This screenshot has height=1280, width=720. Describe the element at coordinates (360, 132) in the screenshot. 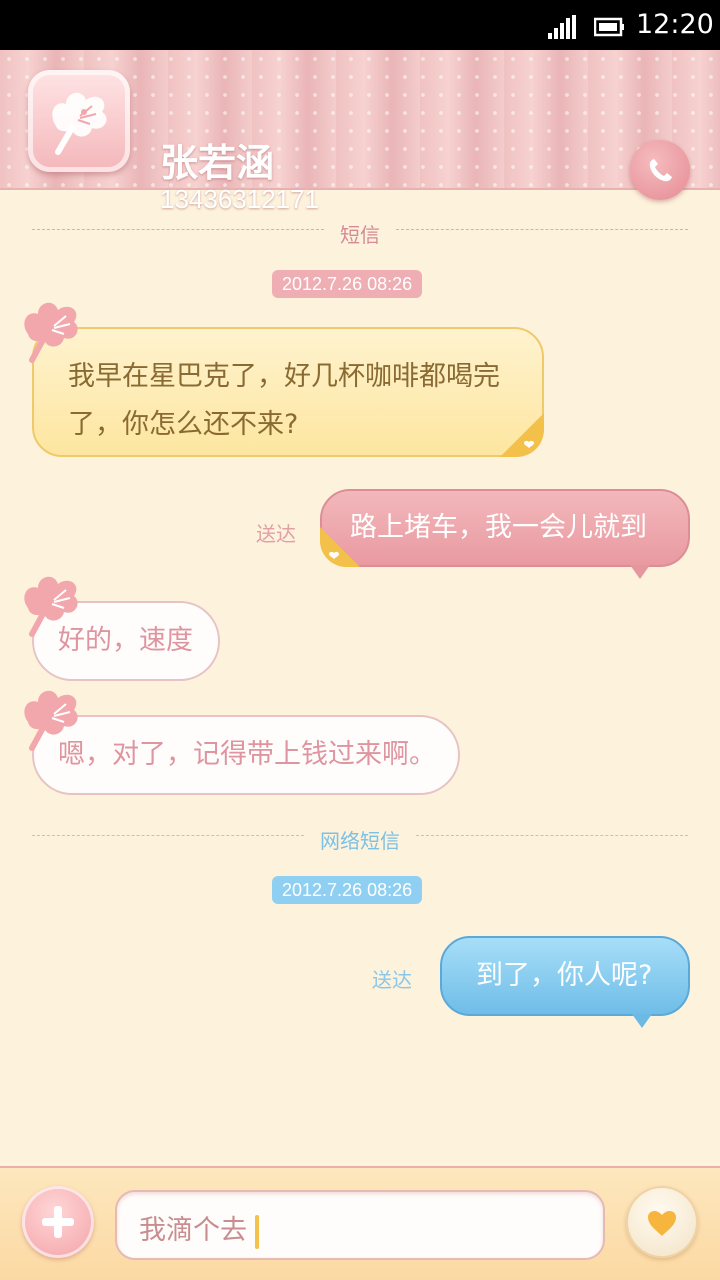

I see `conversation-header: 张若涵 13436312171` at that location.